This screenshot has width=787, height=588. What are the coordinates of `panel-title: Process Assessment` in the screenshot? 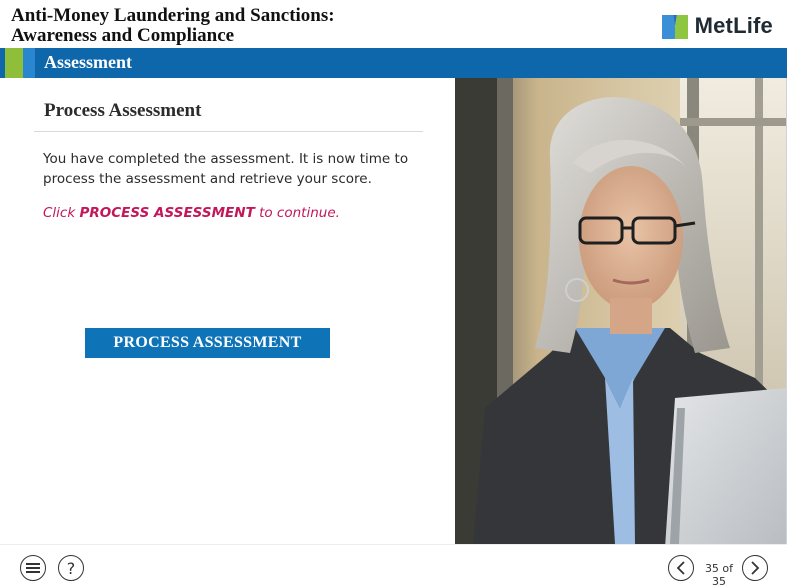 It's located at (123, 110).